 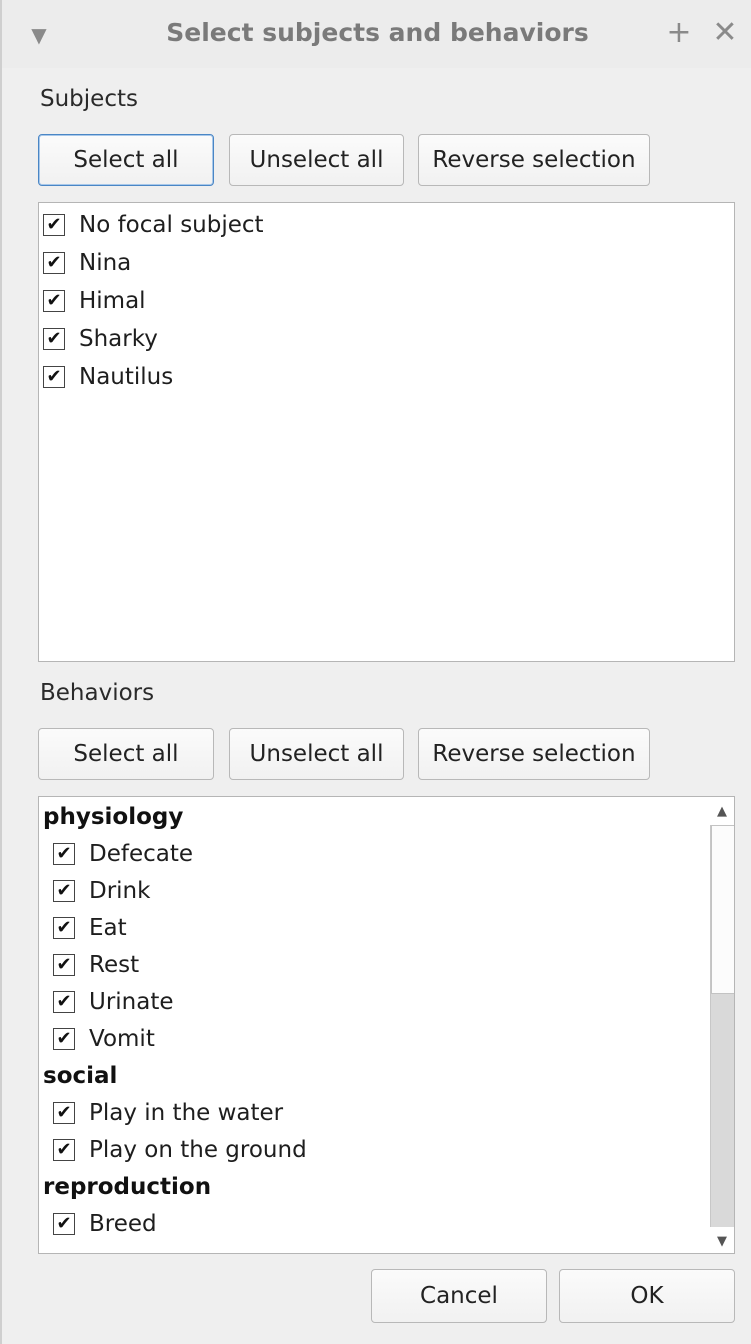 What do you see at coordinates (126, 754) in the screenshot?
I see `behaviors-select-all-button: Select all` at bounding box center [126, 754].